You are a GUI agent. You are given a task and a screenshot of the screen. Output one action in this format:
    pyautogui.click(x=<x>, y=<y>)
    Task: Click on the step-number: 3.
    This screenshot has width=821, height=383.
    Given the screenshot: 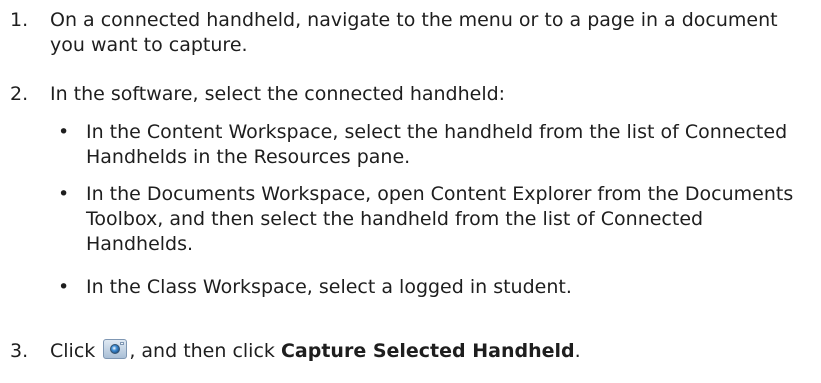 What is the action you would take?
    pyautogui.click(x=19, y=351)
    